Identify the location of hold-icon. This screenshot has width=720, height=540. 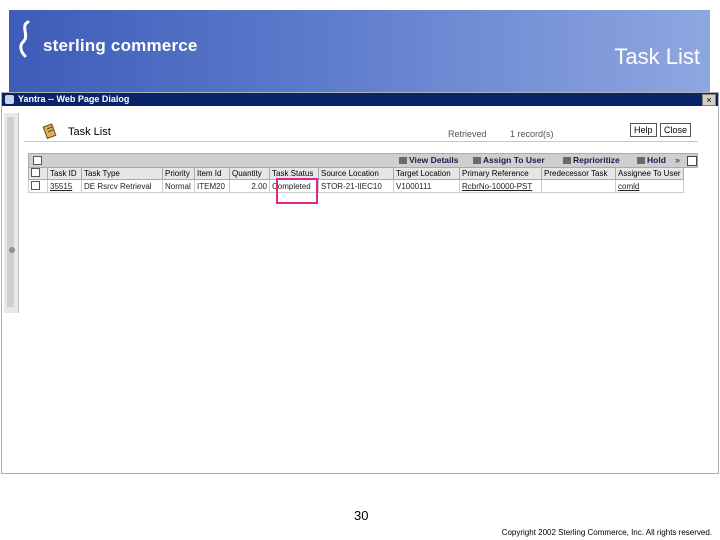
(641, 161).